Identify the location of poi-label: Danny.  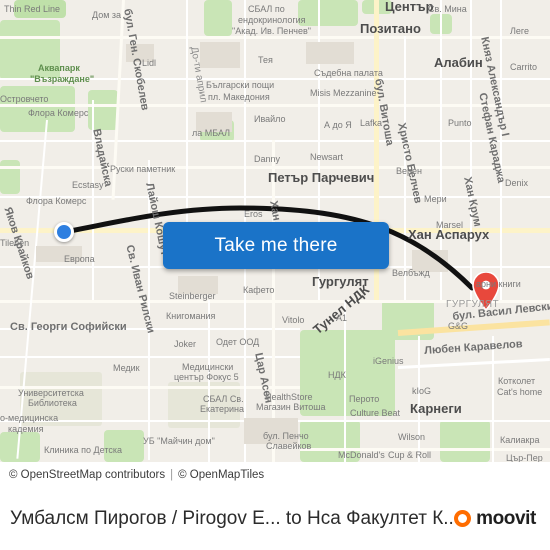
(267, 159).